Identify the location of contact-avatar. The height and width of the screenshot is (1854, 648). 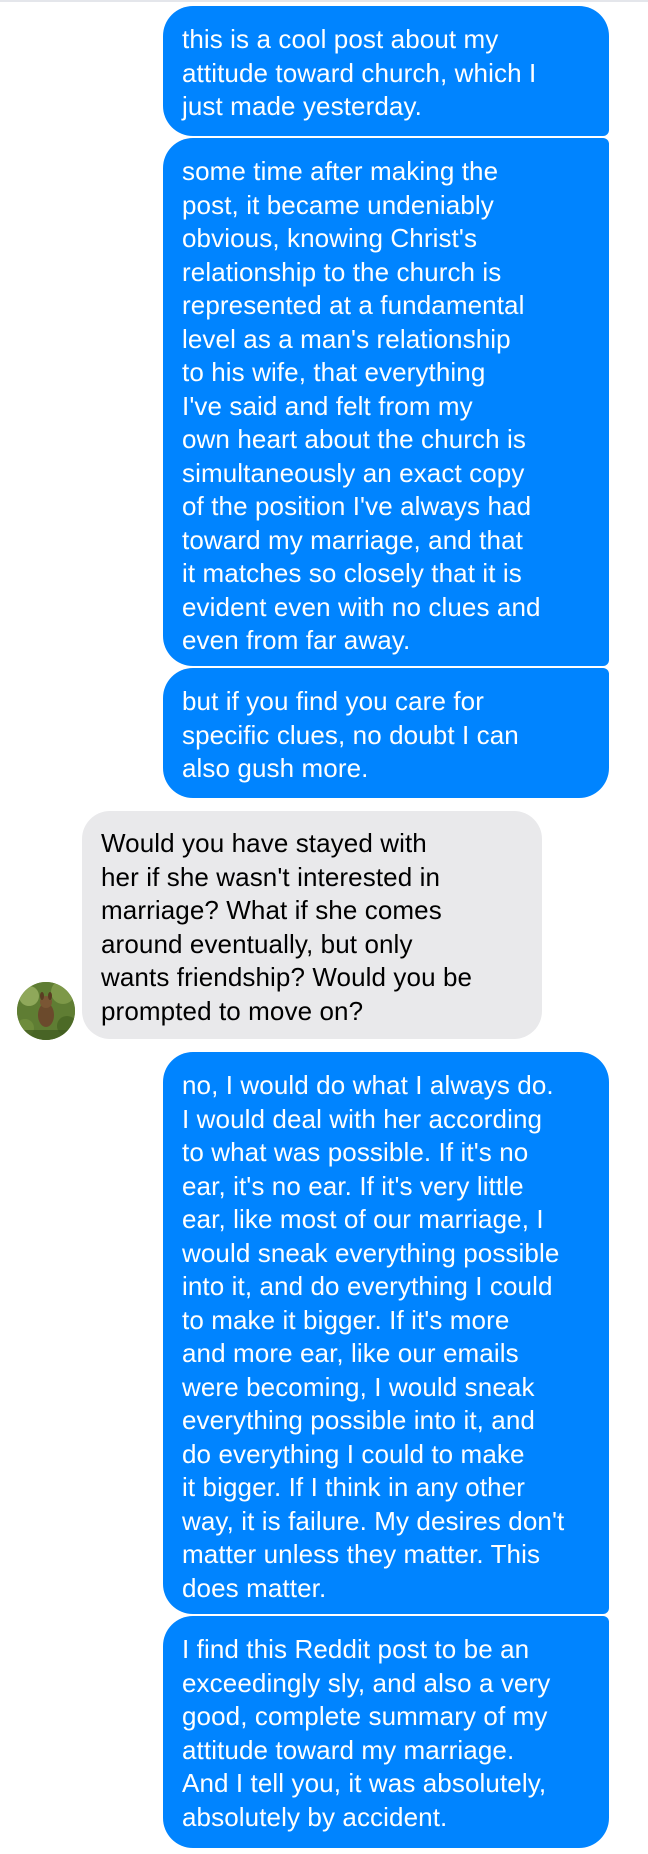
(46, 1011).